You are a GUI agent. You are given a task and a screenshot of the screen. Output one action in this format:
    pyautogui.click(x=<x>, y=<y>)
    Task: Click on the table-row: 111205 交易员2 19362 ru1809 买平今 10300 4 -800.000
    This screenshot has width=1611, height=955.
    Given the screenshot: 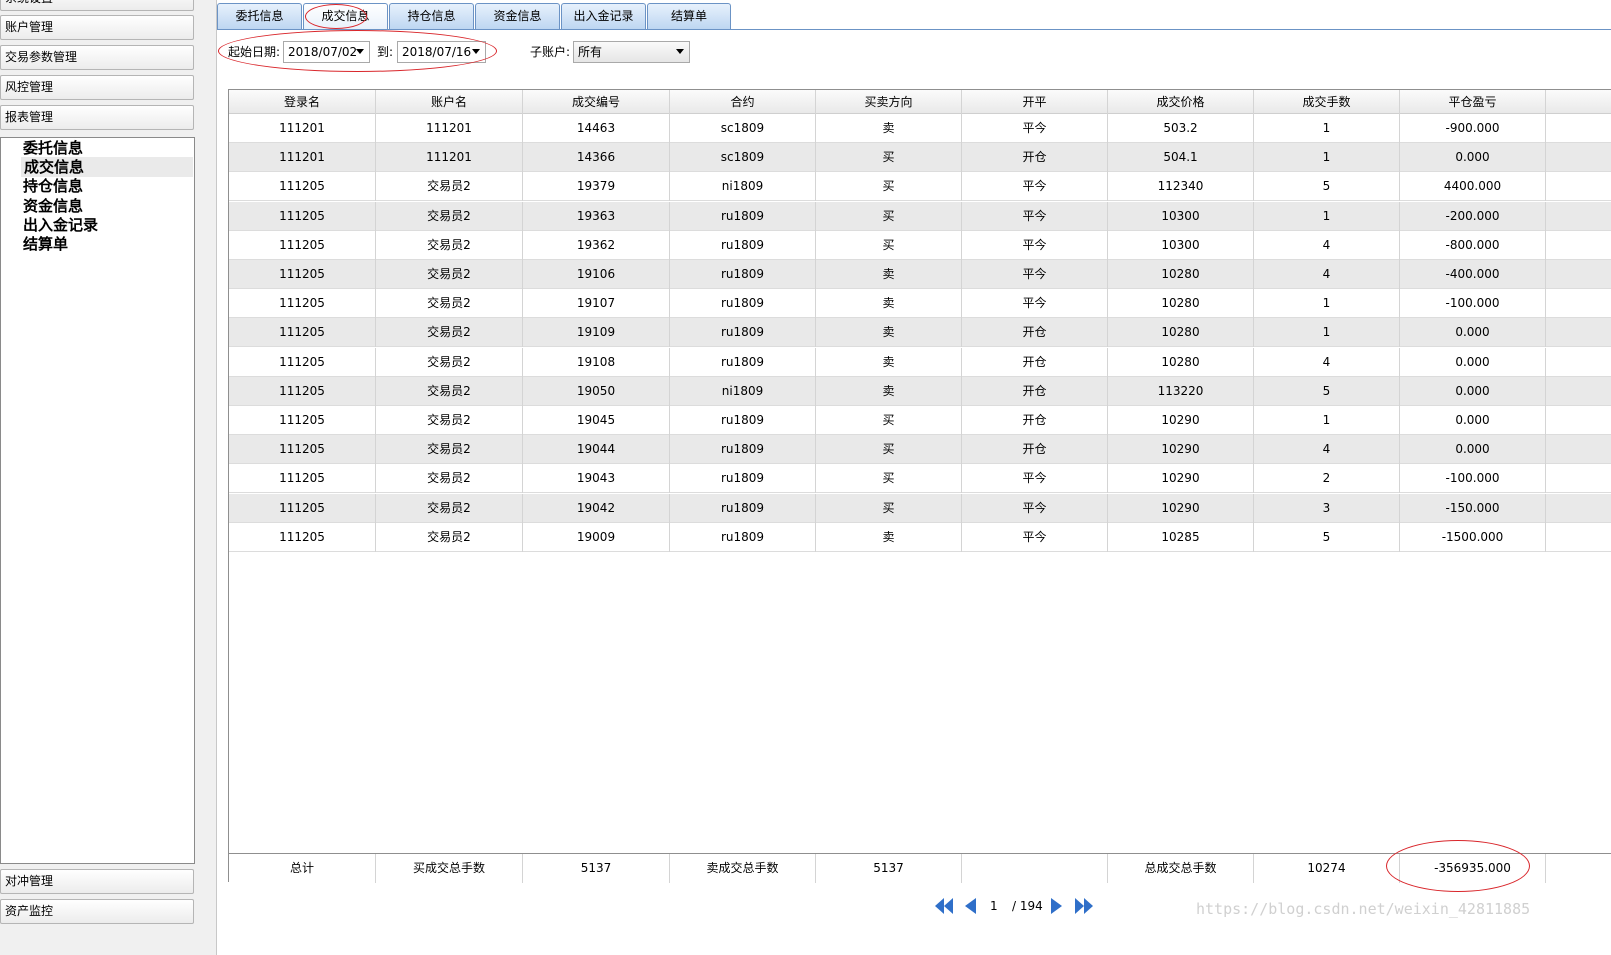 What is the action you would take?
    pyautogui.click(x=920, y=245)
    